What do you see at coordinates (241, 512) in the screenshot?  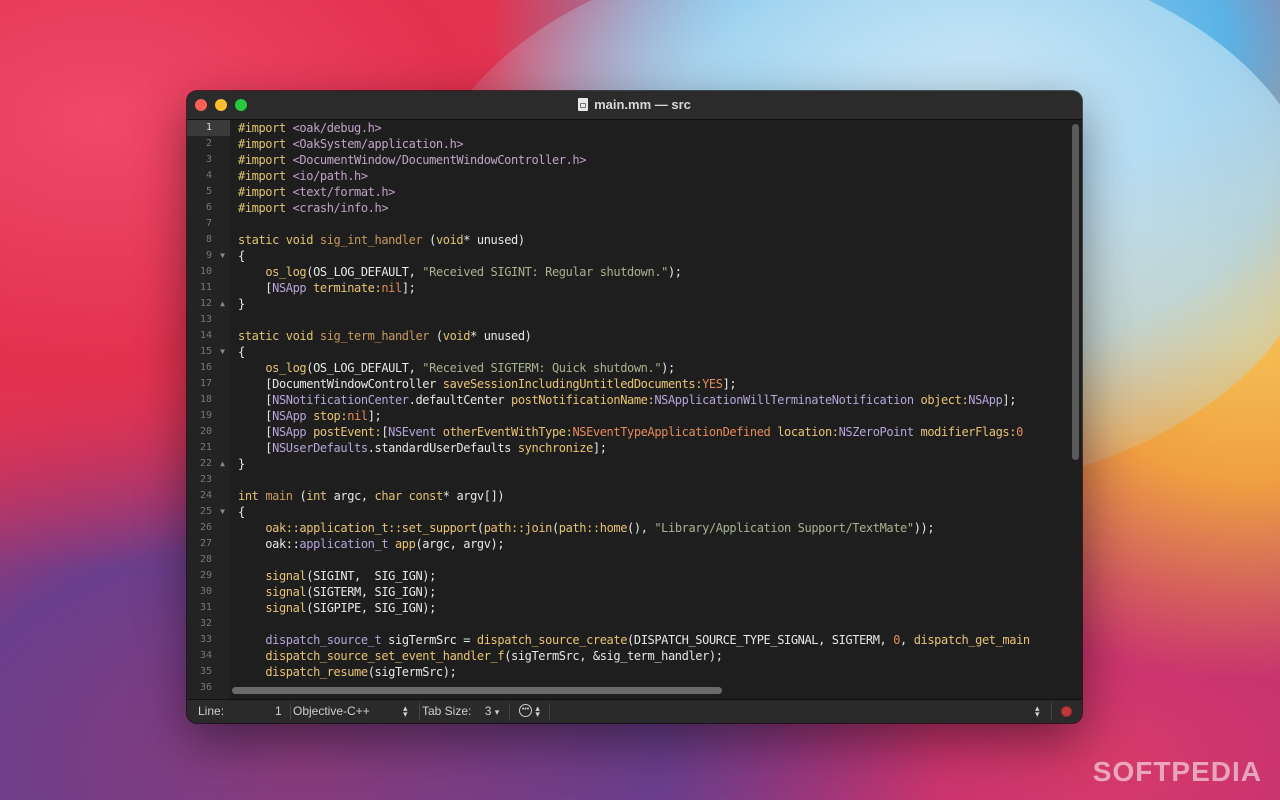 I see `code-text: {` at bounding box center [241, 512].